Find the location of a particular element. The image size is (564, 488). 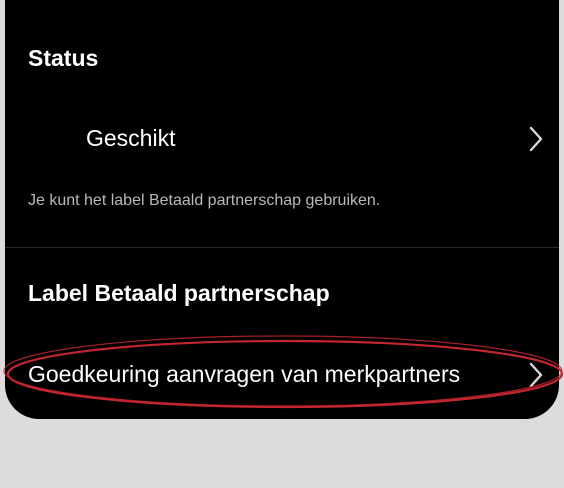

status-value: Geschikt is located at coordinates (131, 138).